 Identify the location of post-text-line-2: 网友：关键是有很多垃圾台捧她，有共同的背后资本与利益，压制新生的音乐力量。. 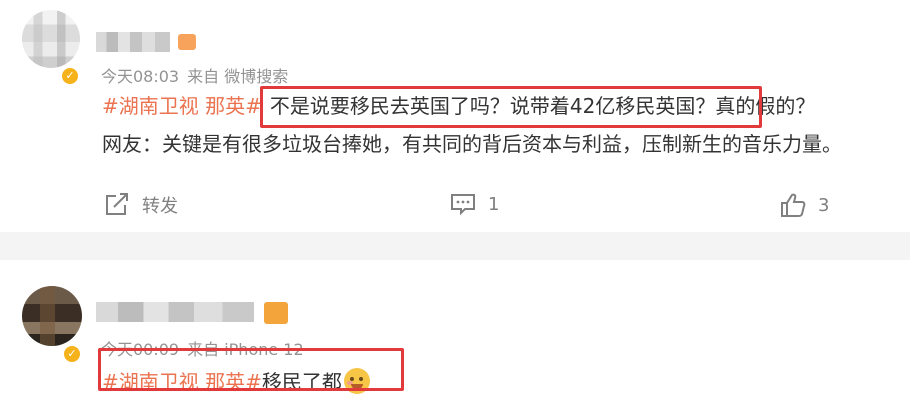
(472, 144).